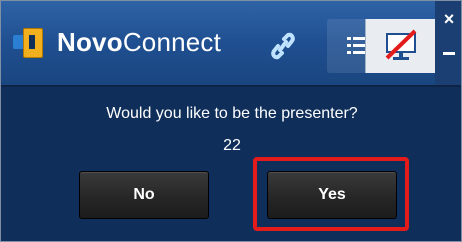  What do you see at coordinates (90, 41) in the screenshot?
I see `brand-prefix: Novo` at bounding box center [90, 41].